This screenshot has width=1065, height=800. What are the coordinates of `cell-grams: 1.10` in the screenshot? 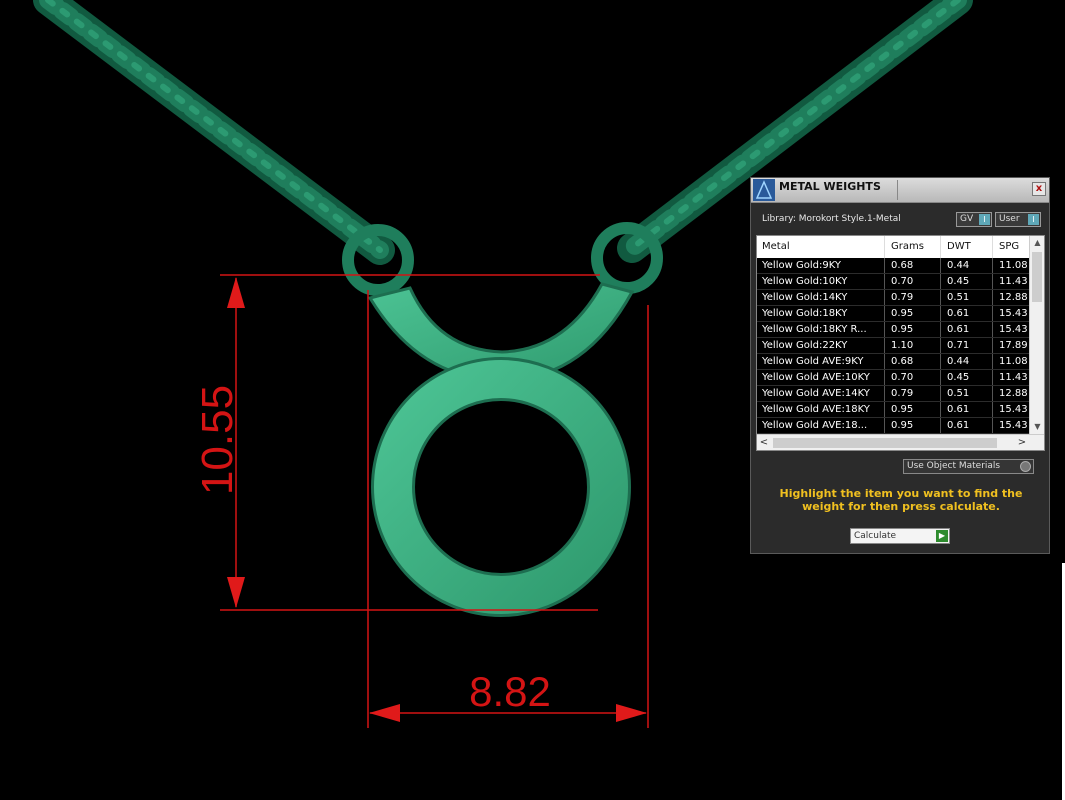 It's located at (913, 345).